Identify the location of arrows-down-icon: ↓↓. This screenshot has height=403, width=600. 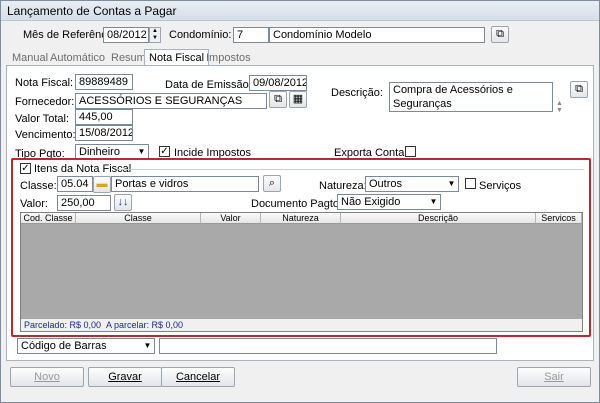
(123, 202).